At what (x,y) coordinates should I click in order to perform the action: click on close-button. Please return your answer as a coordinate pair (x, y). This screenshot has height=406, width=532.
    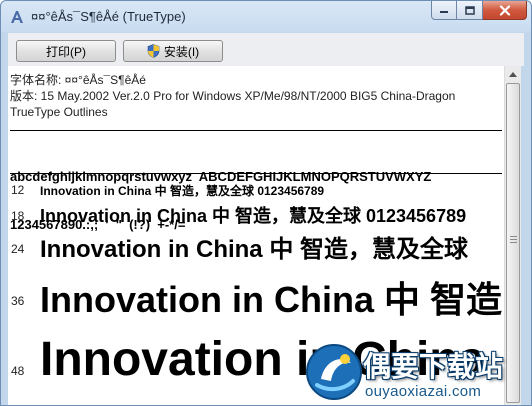
    Looking at the image, I should click on (505, 10).